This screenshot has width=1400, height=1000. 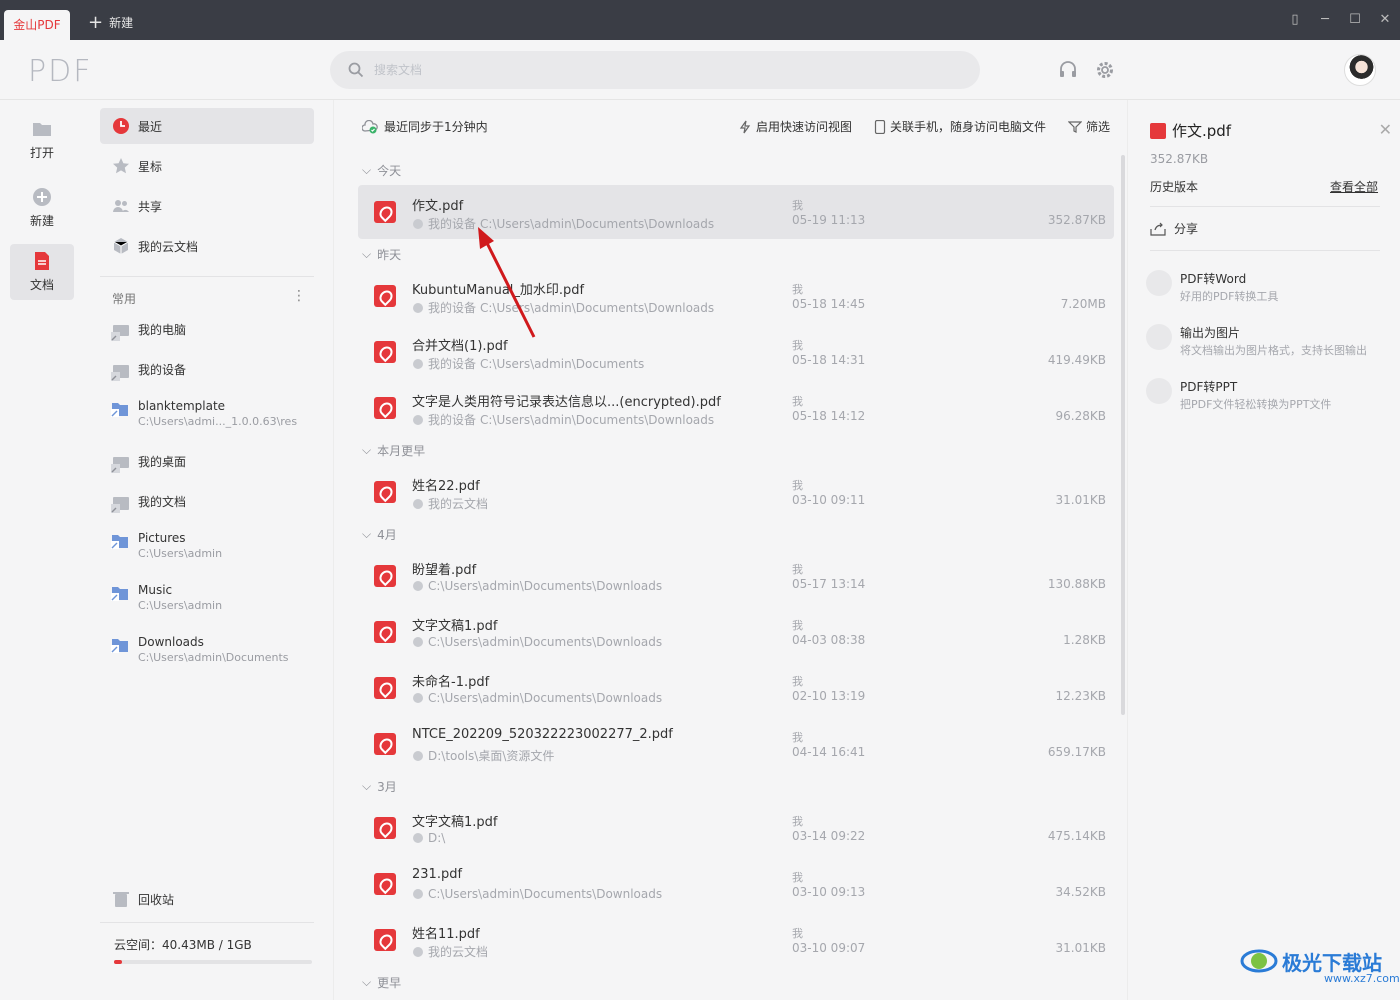 I want to click on section-label-common: 常用, so click(x=124, y=299).